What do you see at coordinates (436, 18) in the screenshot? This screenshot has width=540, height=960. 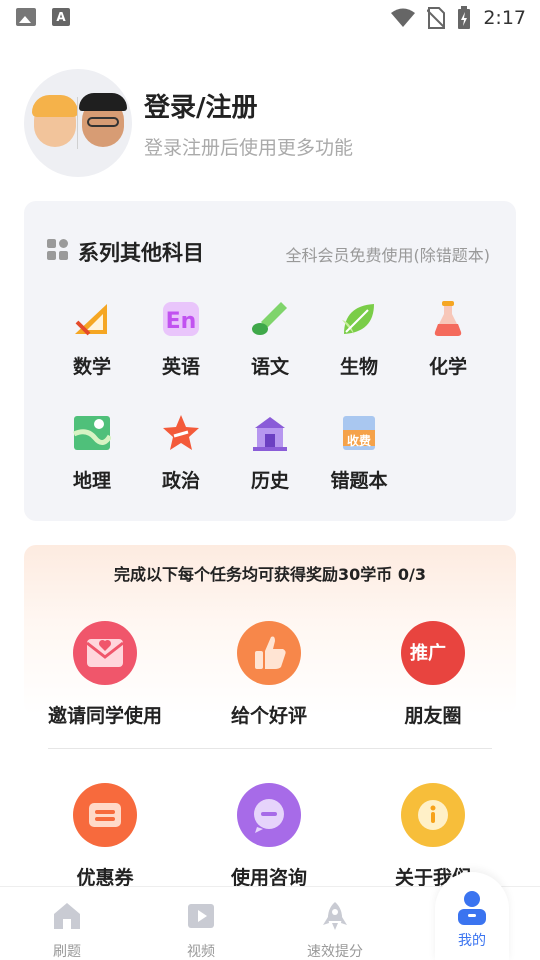 I see `no-sim-icon` at bounding box center [436, 18].